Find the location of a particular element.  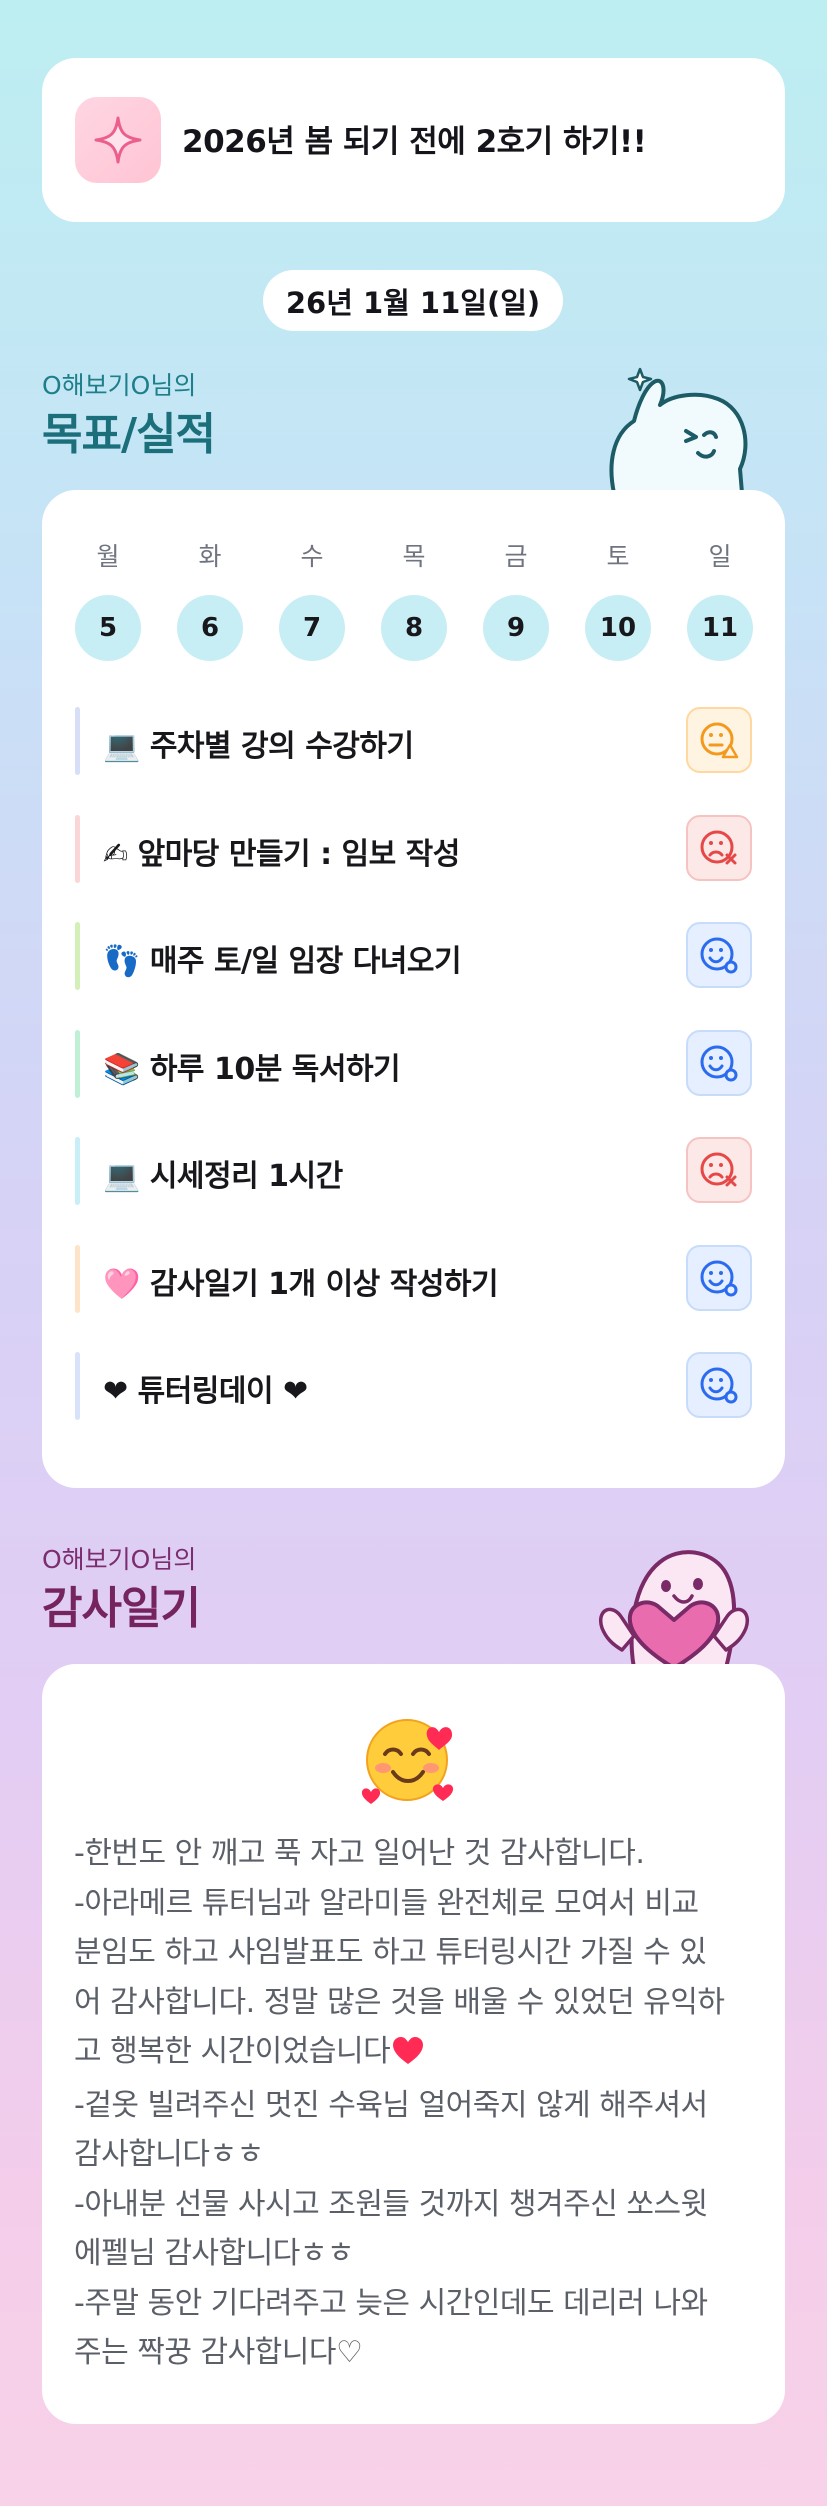

goal-label: 💻 주차별 강의 수강하기 is located at coordinates (258, 743).